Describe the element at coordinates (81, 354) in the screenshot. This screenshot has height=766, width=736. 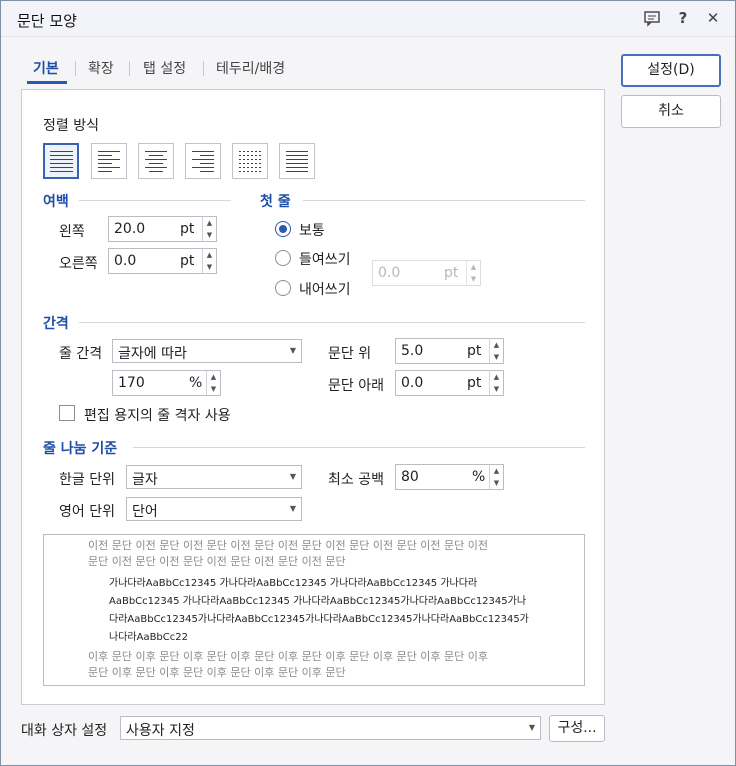
I see `line-spacing-label: 줄 간격` at that location.